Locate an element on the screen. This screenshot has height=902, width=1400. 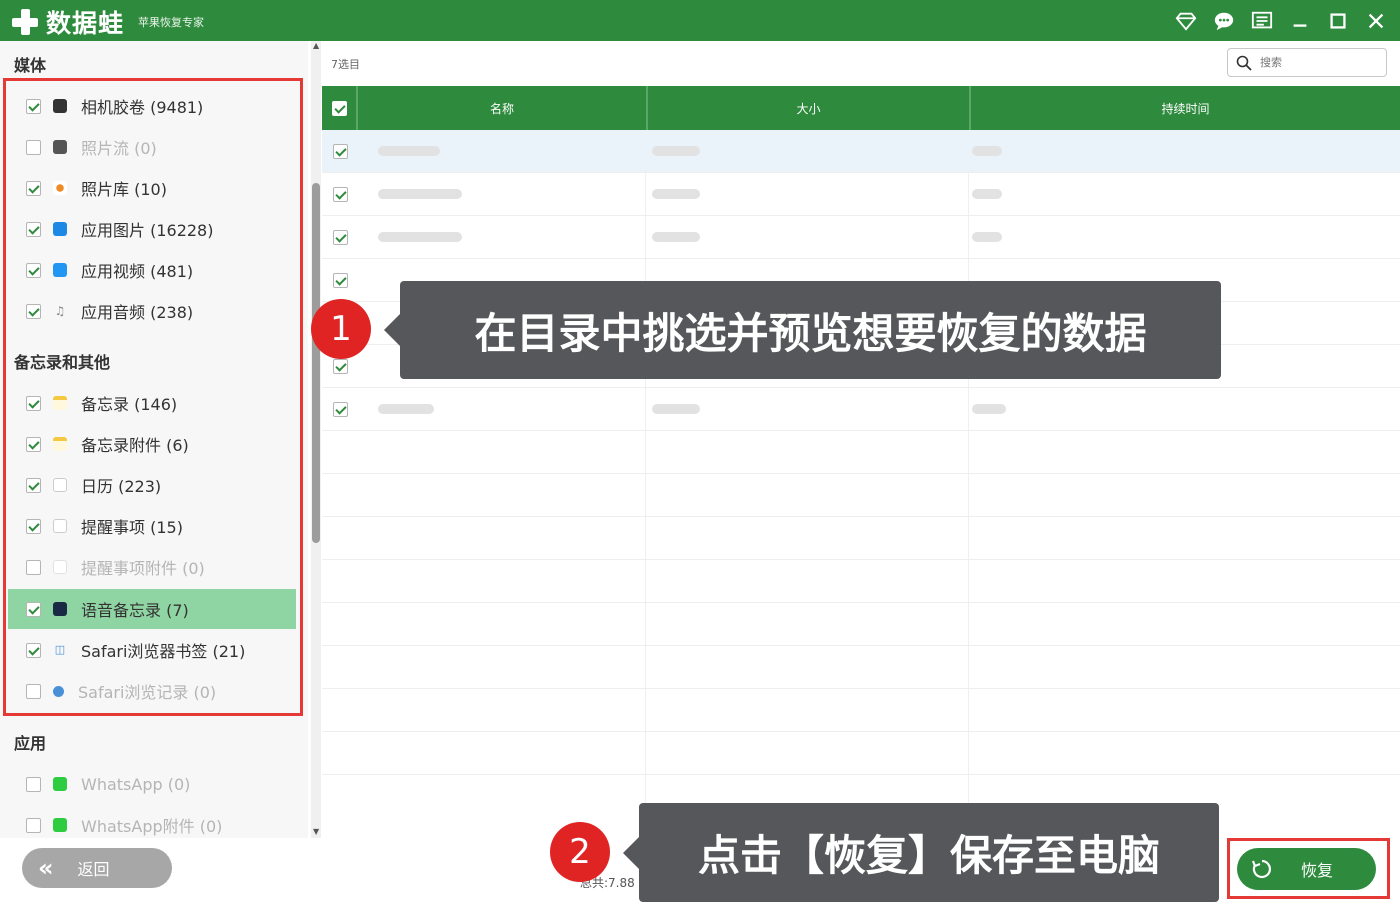
sidebar-item-whatsapp: WhatsApp (0) is located at coordinates (152, 784).